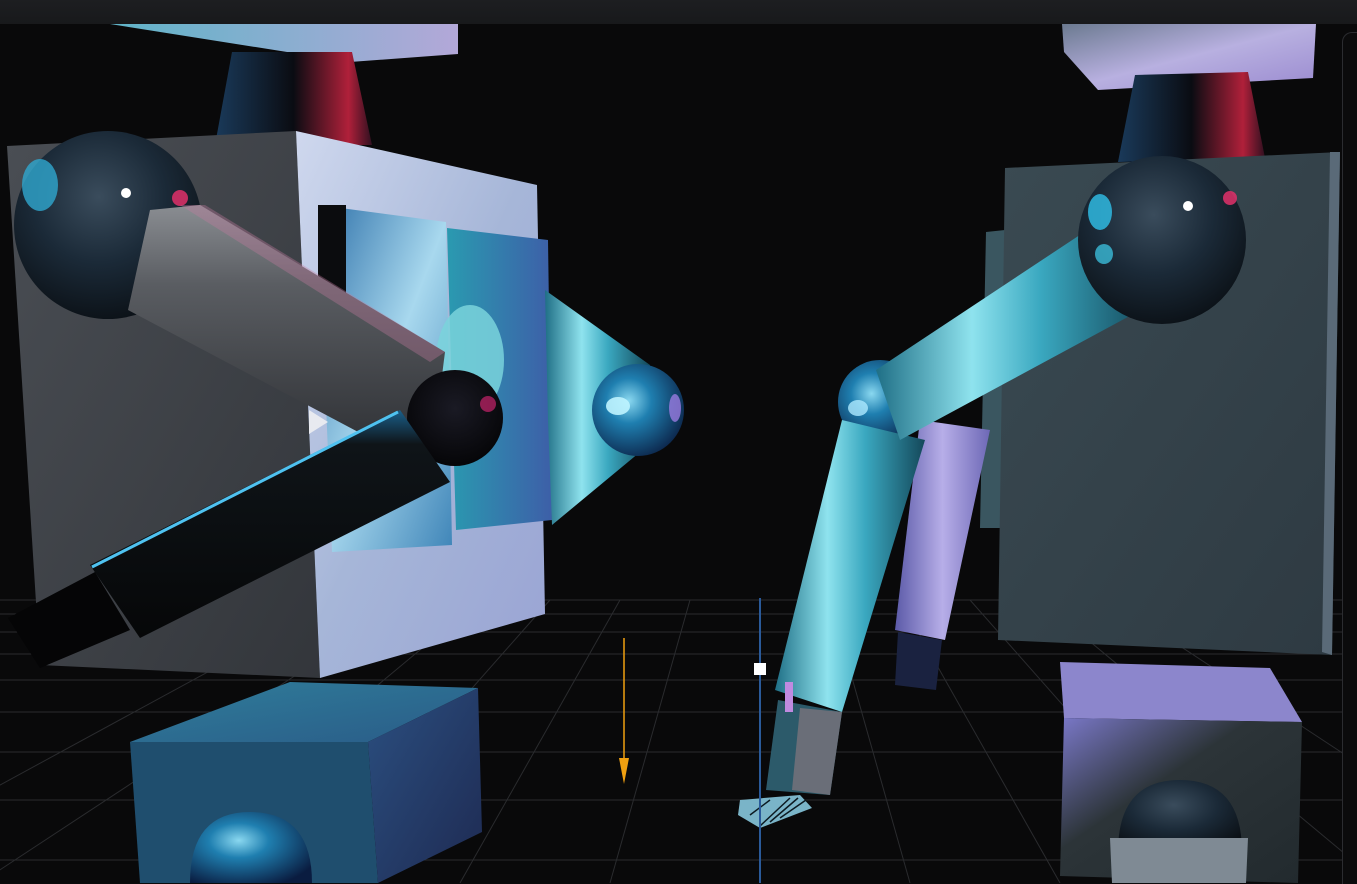 The height and width of the screenshot is (884, 1357). What do you see at coordinates (1100, 212) in the screenshot?
I see `right-shoulder-rim` at bounding box center [1100, 212].